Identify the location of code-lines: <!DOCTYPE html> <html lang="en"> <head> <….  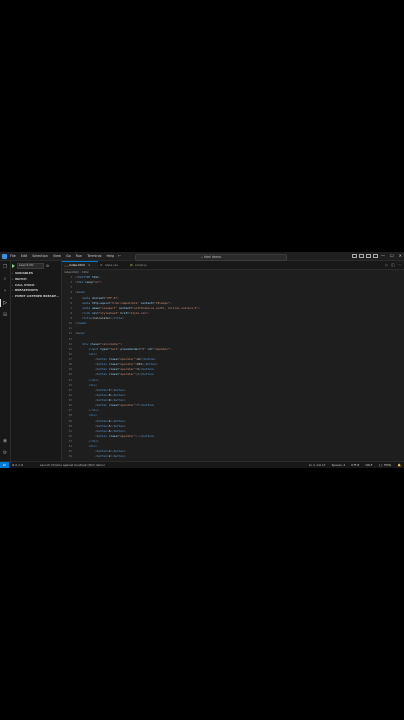
(137, 368).